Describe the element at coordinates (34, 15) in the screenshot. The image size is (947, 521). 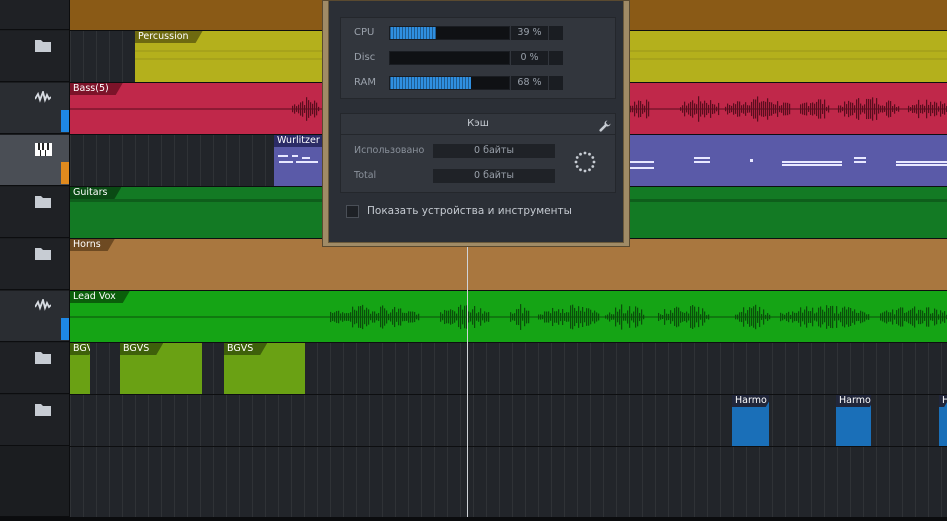
I see `track-header-top-folder` at that location.